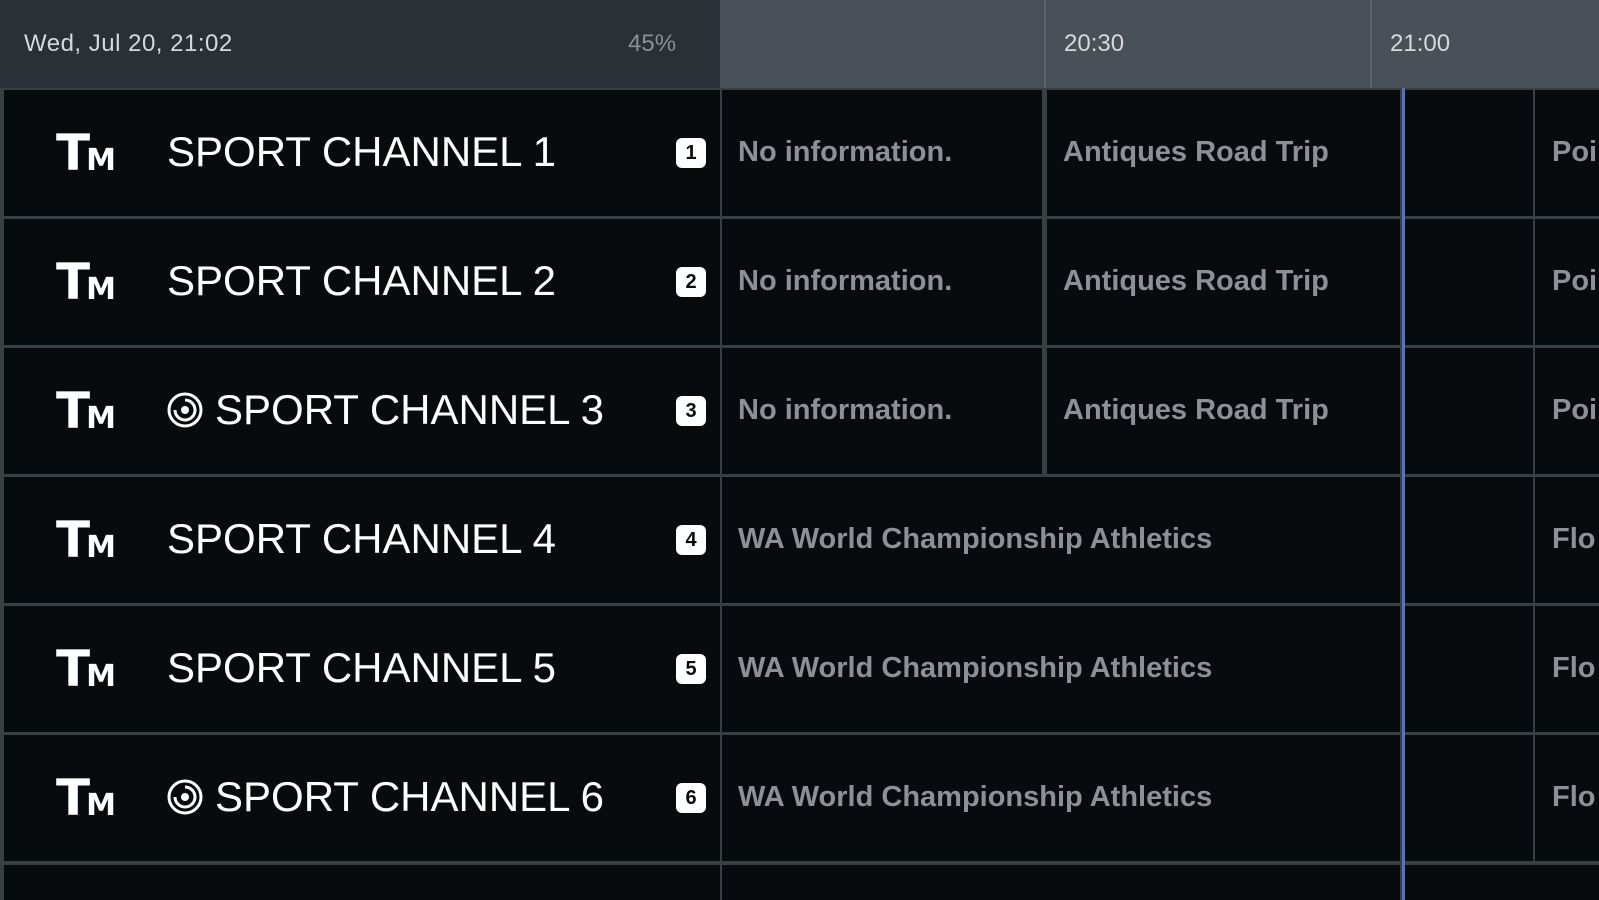 The height and width of the screenshot is (900, 1599). Describe the element at coordinates (128, 43) in the screenshot. I see `current-datetime: Wed, Jul 20, 21:02` at that location.